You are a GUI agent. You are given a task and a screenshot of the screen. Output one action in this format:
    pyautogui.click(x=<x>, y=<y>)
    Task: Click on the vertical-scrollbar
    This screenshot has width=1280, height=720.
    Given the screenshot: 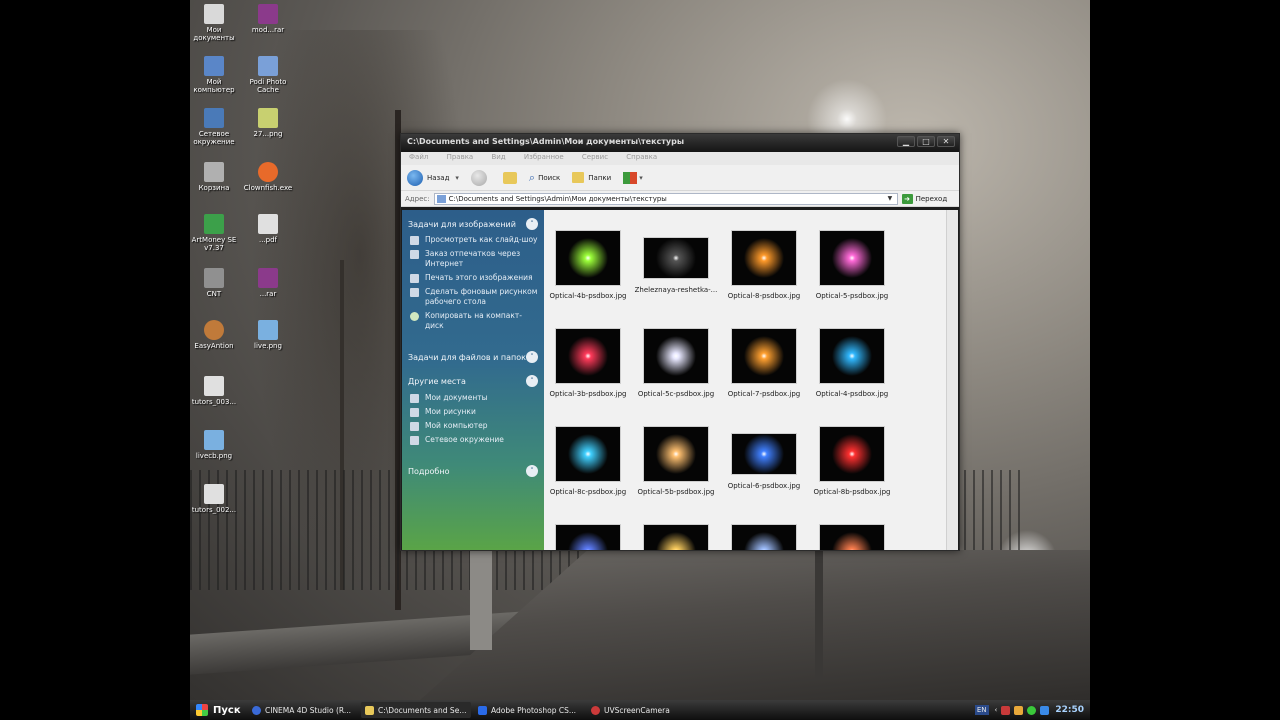 What is the action you would take?
    pyautogui.click(x=952, y=380)
    